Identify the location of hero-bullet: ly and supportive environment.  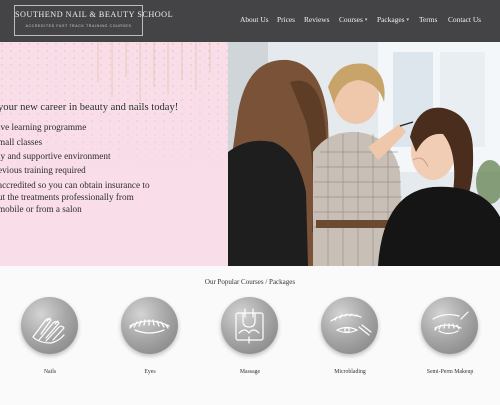
(55, 156).